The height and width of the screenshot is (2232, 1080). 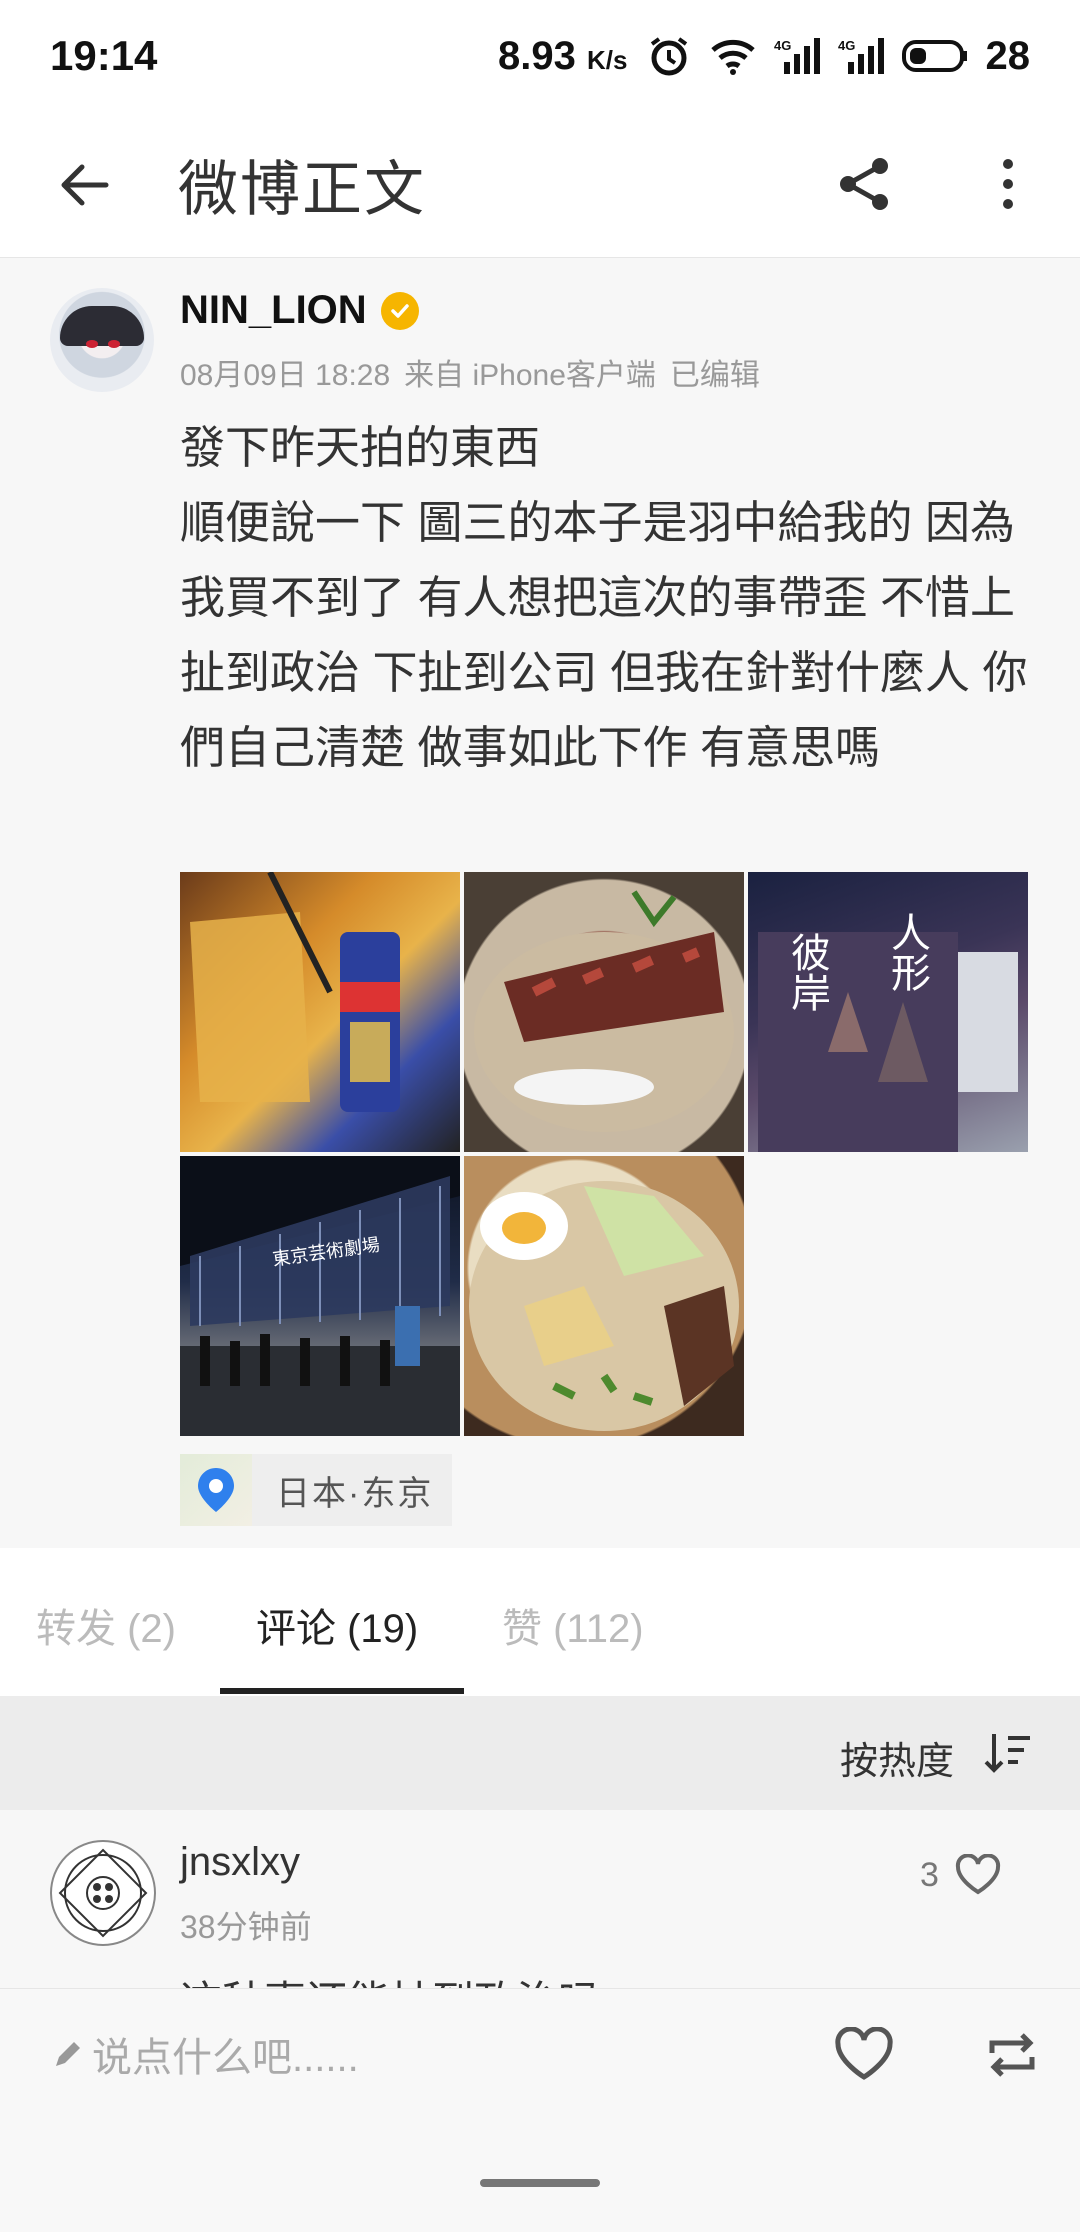 I want to click on post-author: NIN_LION, so click(x=299, y=310).